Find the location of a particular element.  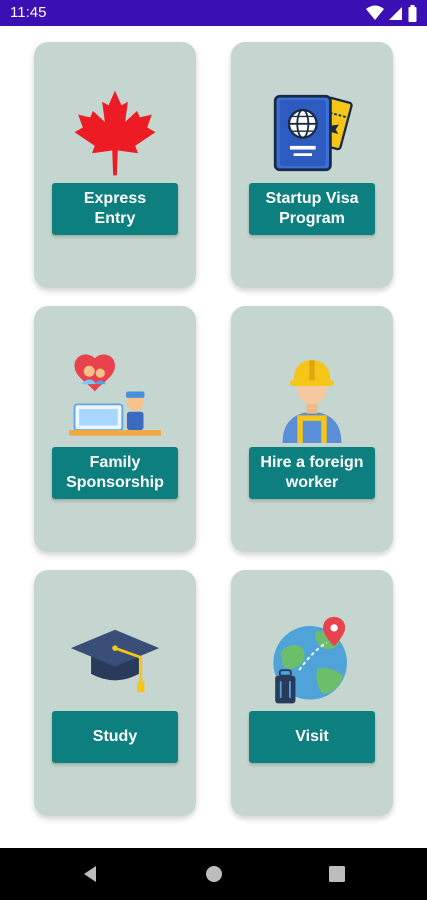

signal-icon is located at coordinates (395, 13).